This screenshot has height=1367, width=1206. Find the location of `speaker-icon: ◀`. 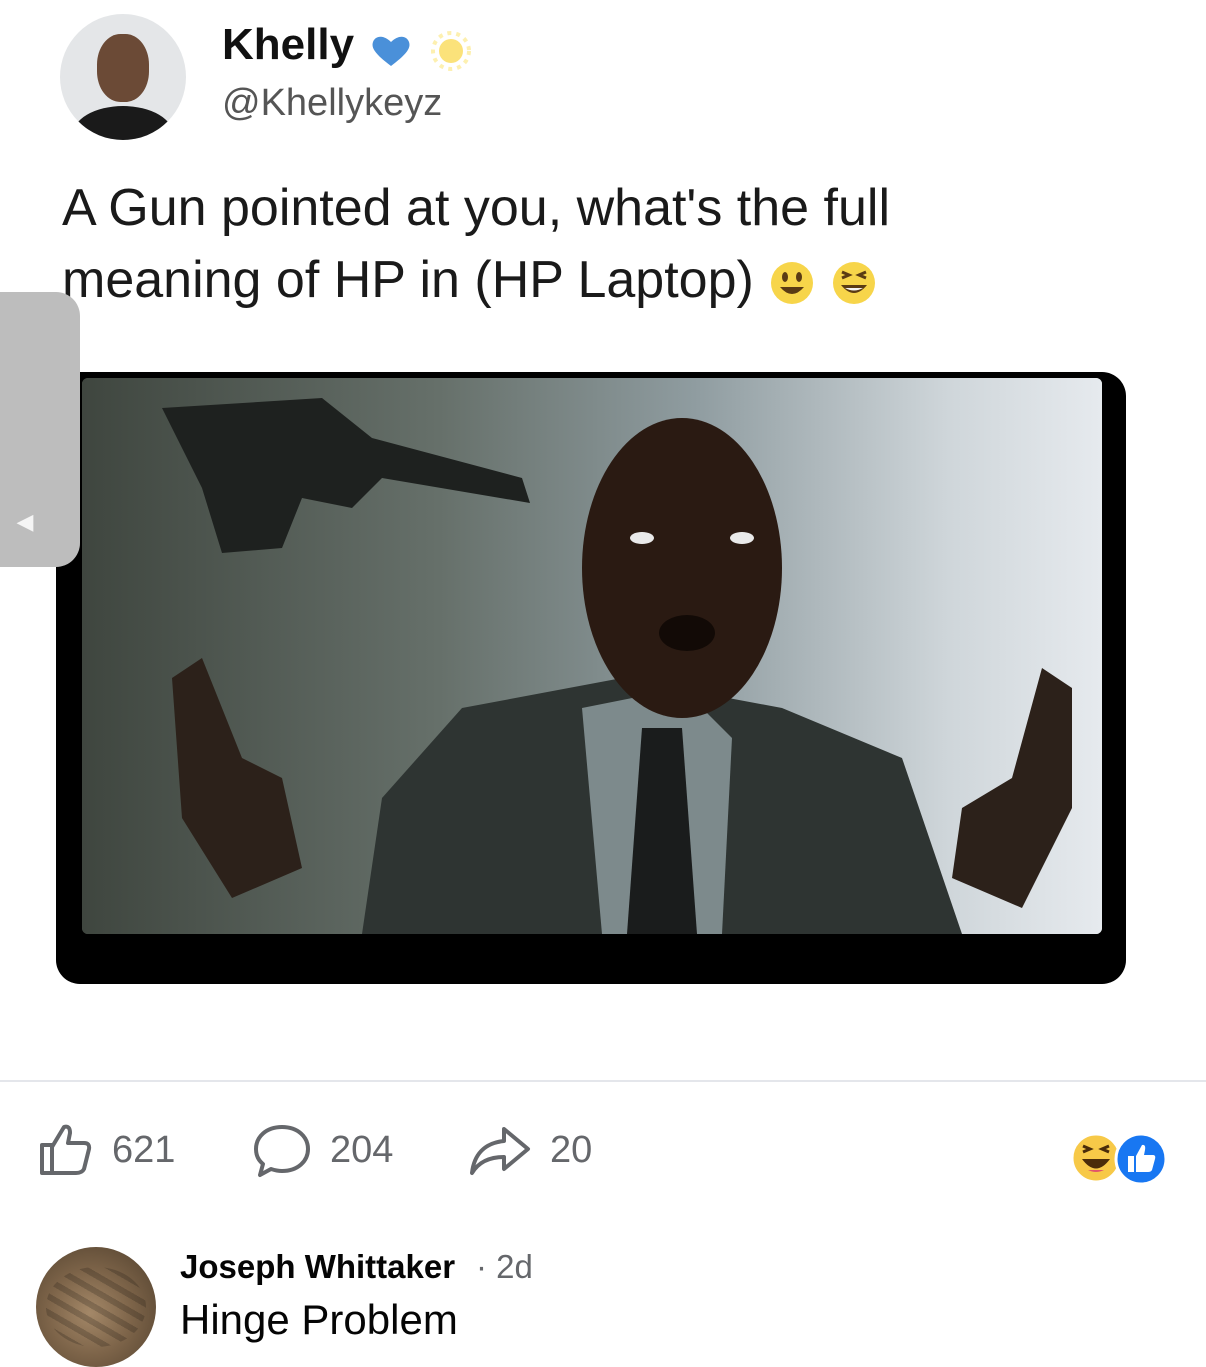

speaker-icon: ◀ is located at coordinates (25, 522).